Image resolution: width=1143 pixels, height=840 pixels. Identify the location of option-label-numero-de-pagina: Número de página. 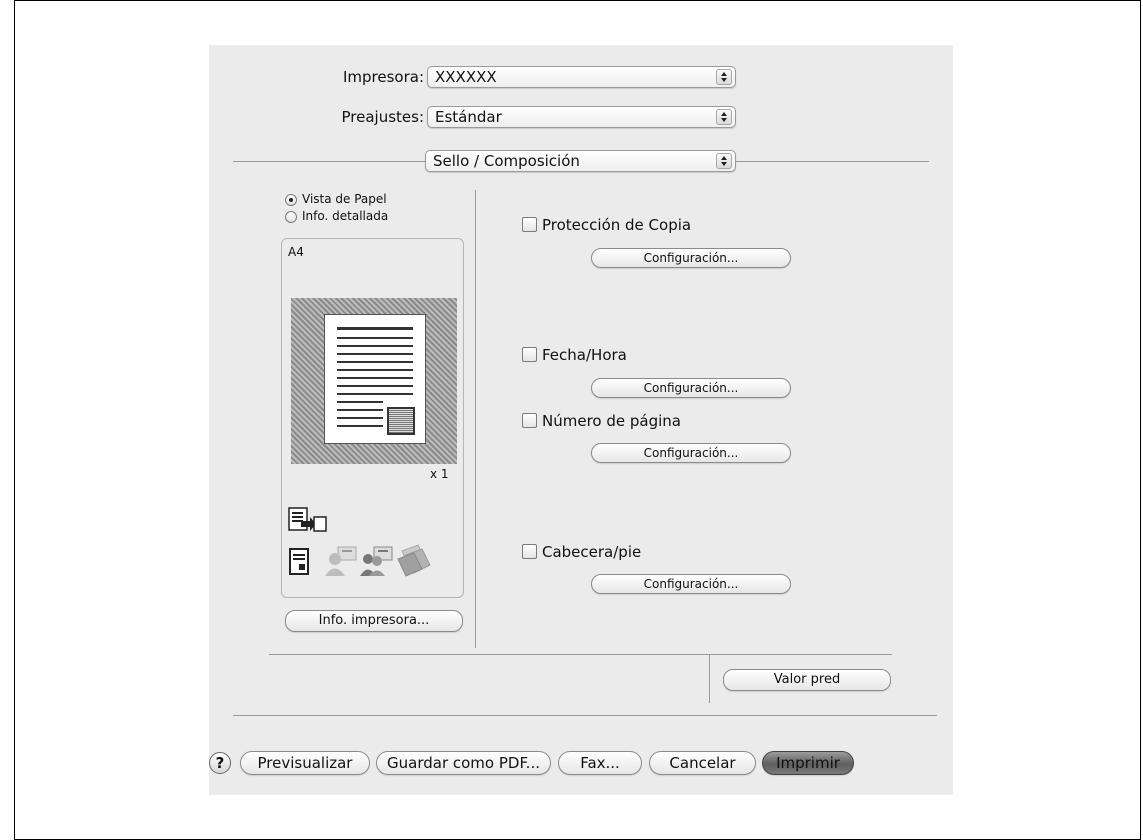
(611, 421).